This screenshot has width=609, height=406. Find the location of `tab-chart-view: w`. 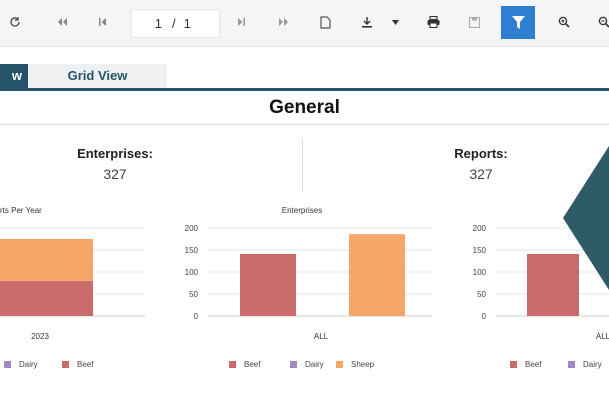

tab-chart-view: w is located at coordinates (14, 76).